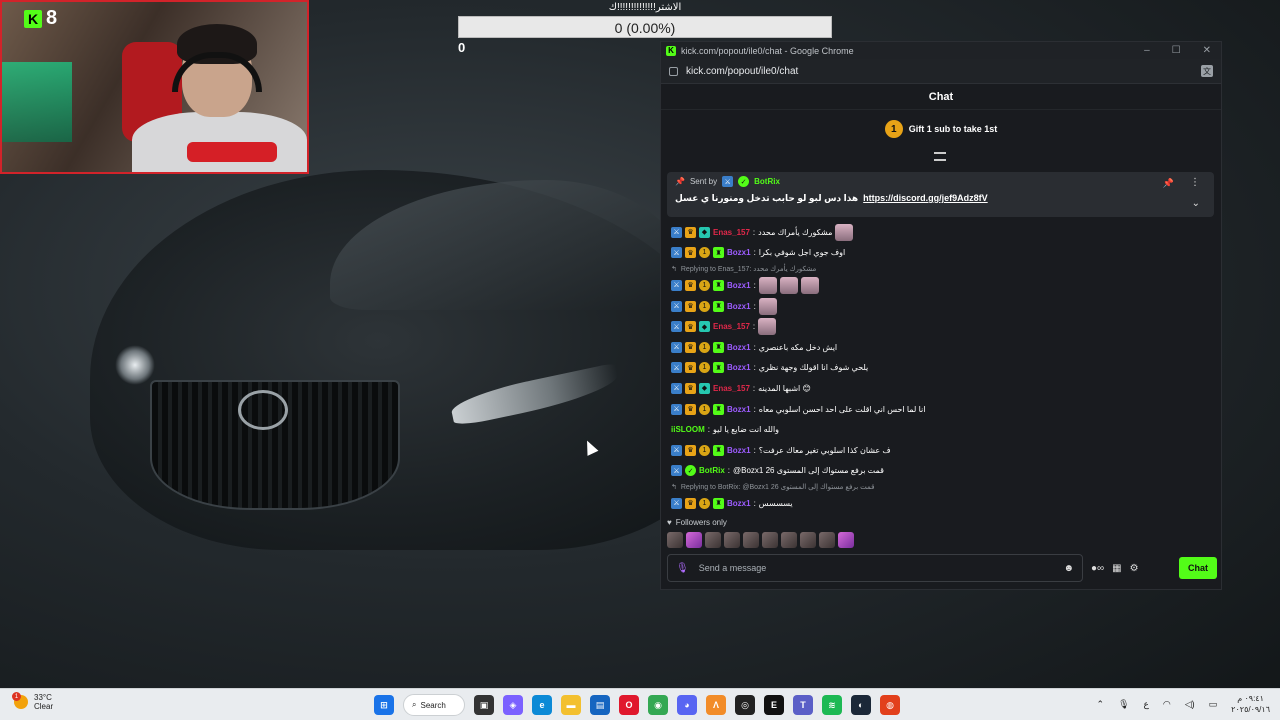  Describe the element at coordinates (832, 705) in the screenshot. I see `spotify-icon: ≋` at that location.